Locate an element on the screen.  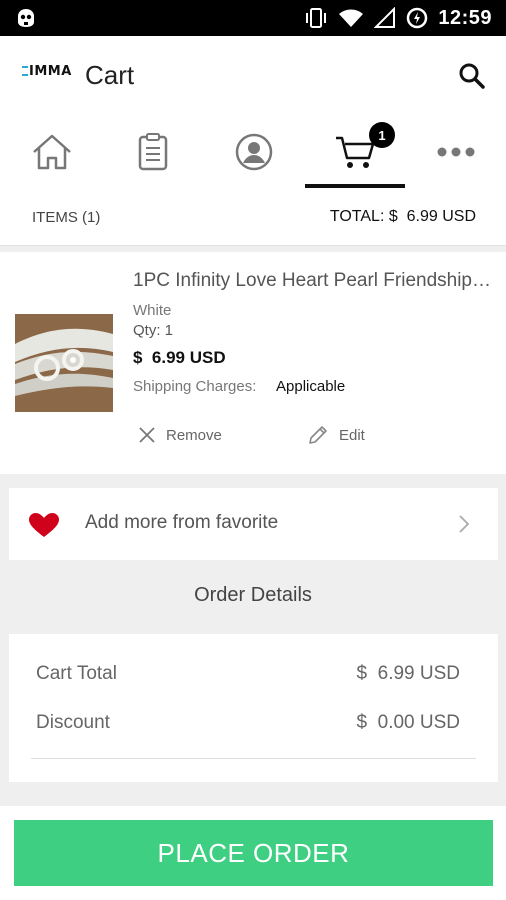
wifi-icon is located at coordinates (351, 18).